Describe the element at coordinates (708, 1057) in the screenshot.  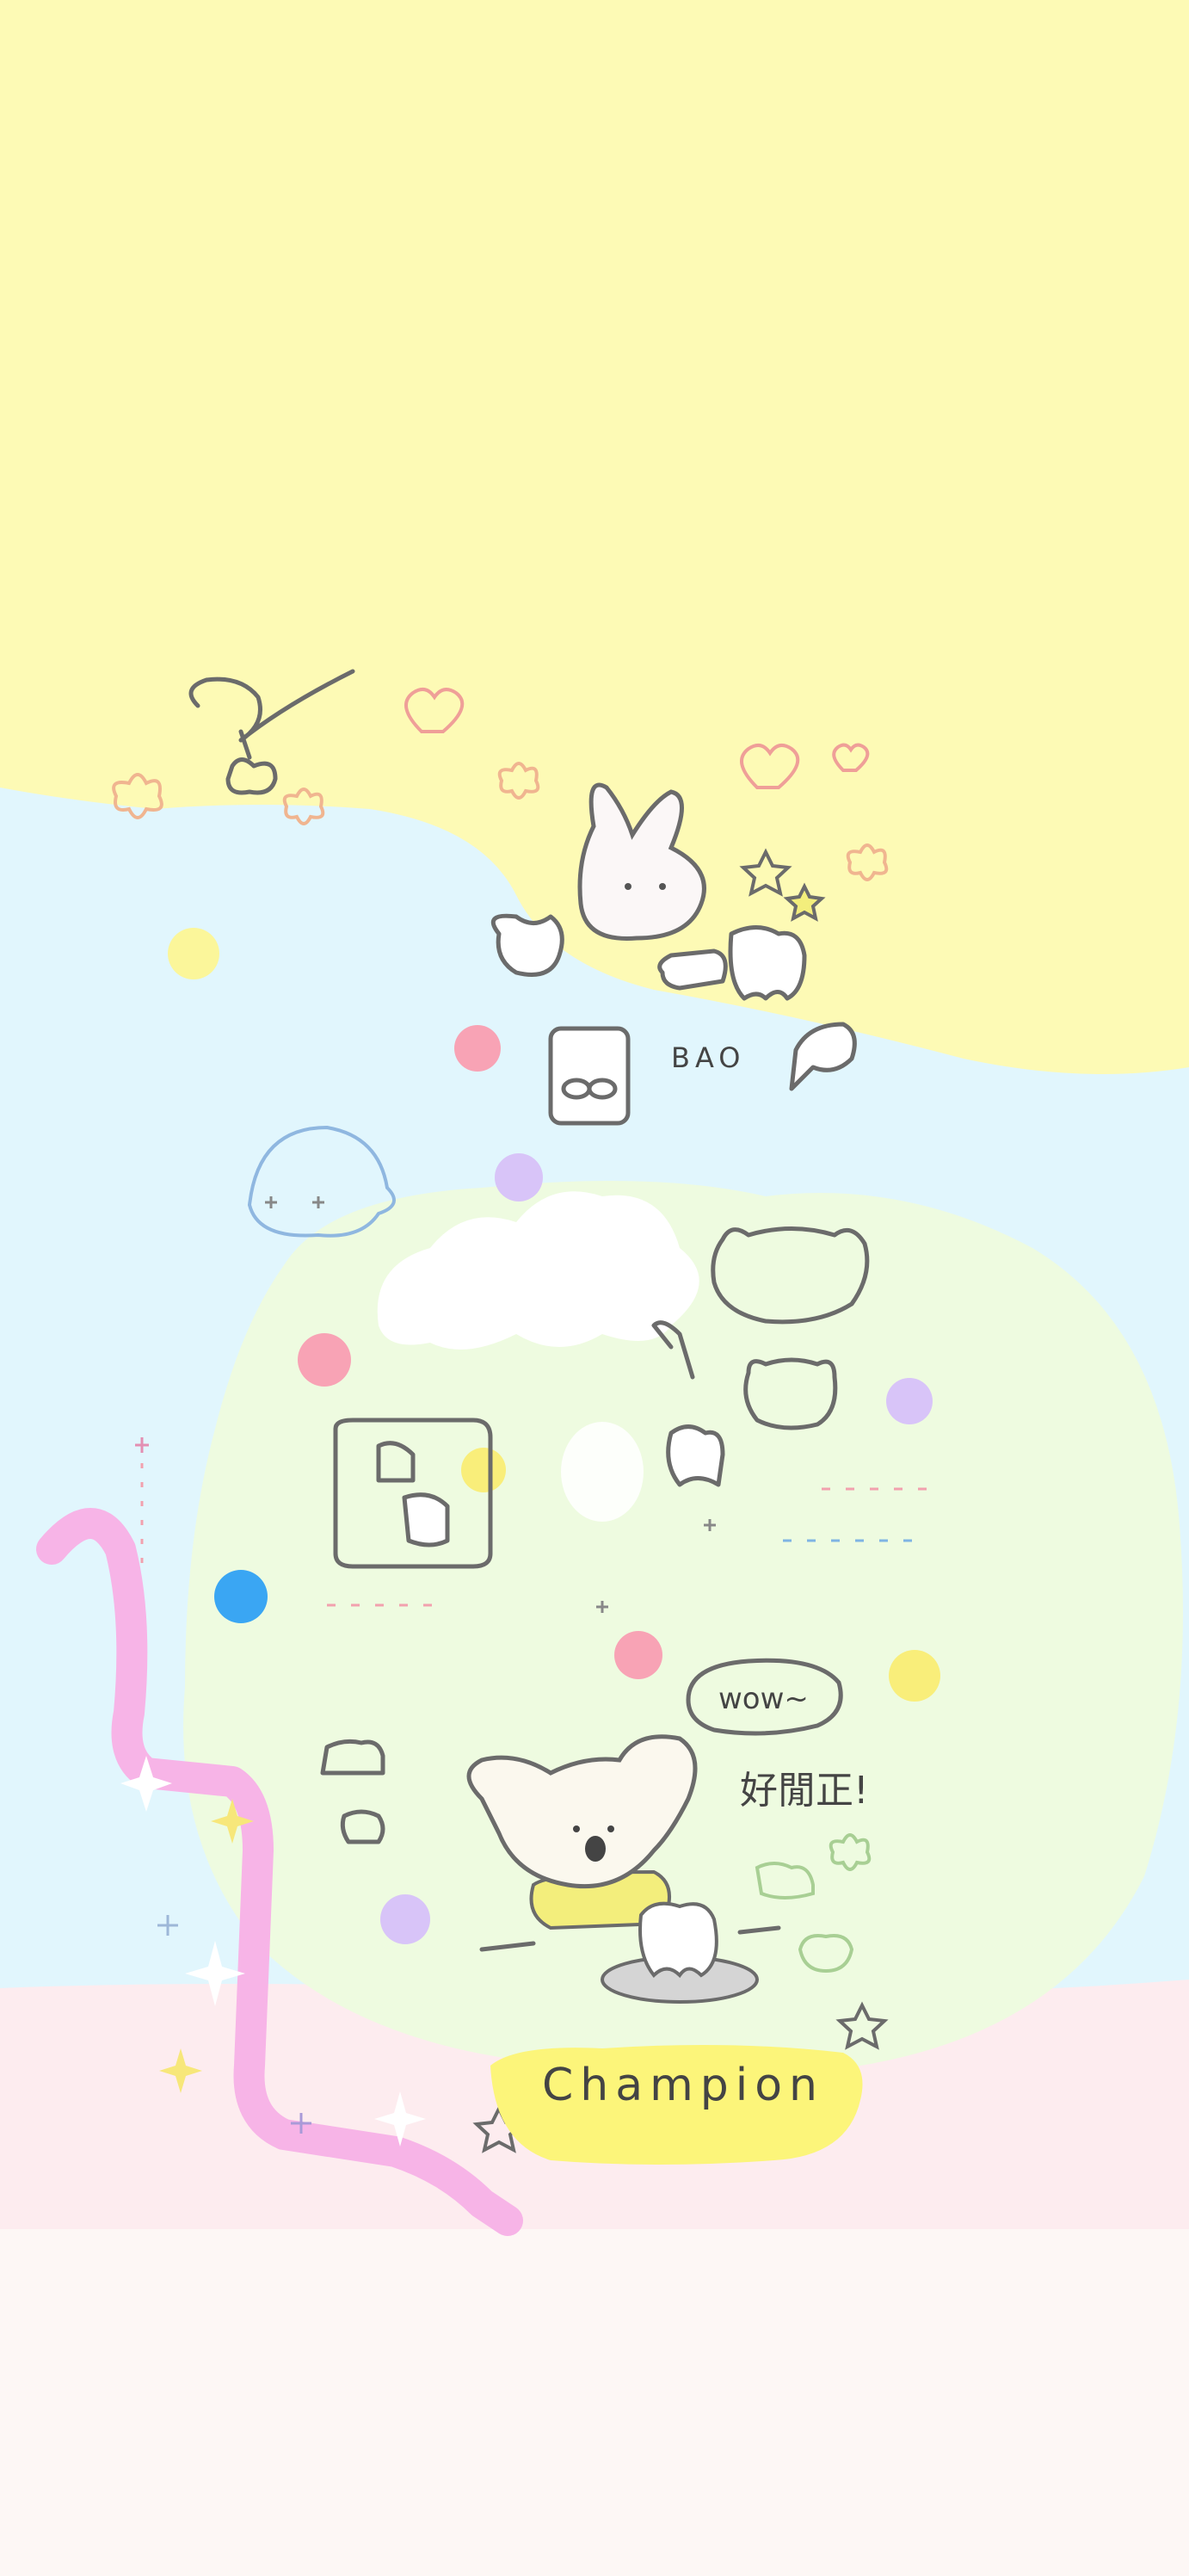
I see `bao-text: BAO` at that location.